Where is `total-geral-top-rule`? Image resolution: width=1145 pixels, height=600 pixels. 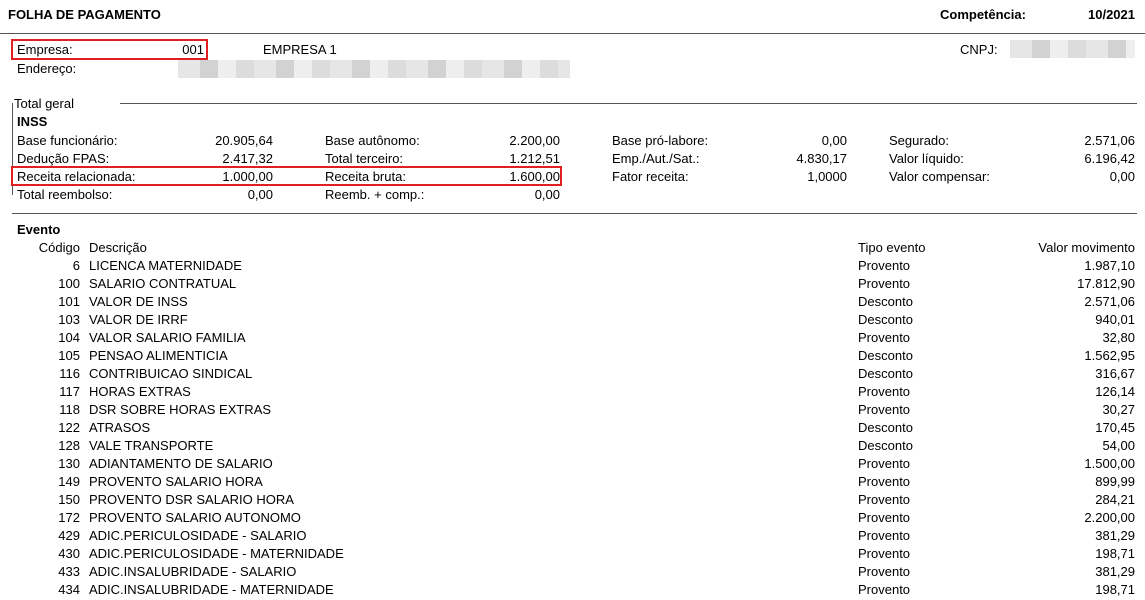 total-geral-top-rule is located at coordinates (628, 103).